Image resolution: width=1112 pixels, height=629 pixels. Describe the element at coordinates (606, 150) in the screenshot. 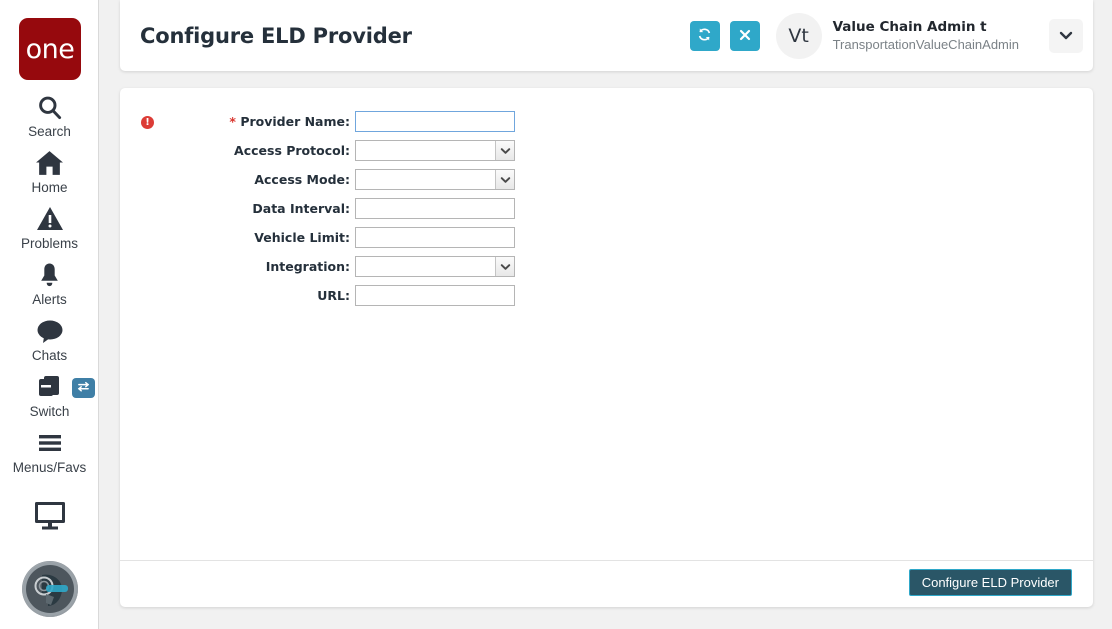

I see `field-row-access-protocol: Access Protocol:` at that location.